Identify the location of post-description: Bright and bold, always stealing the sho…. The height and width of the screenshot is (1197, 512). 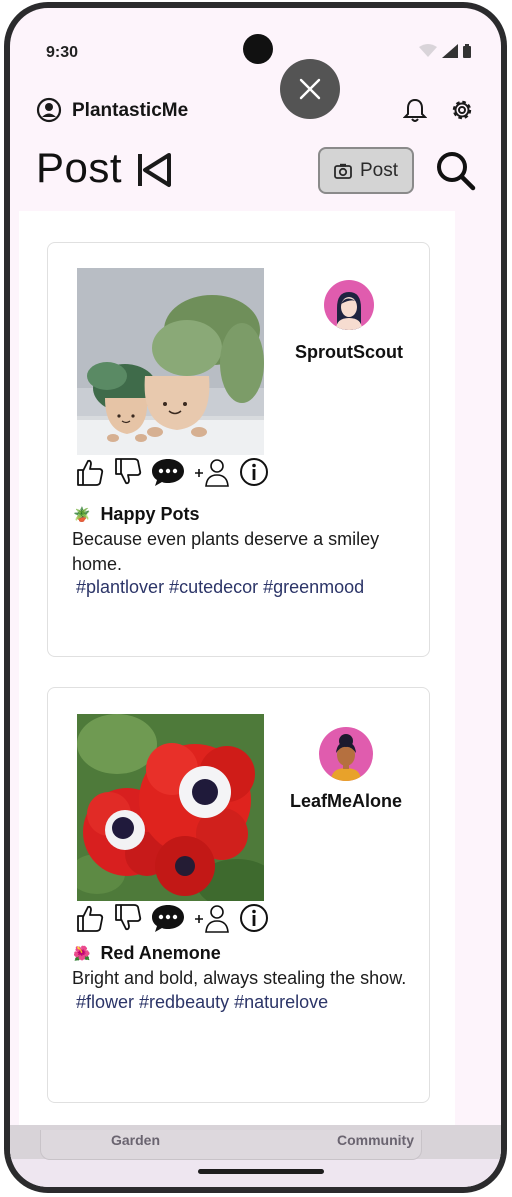
(239, 978).